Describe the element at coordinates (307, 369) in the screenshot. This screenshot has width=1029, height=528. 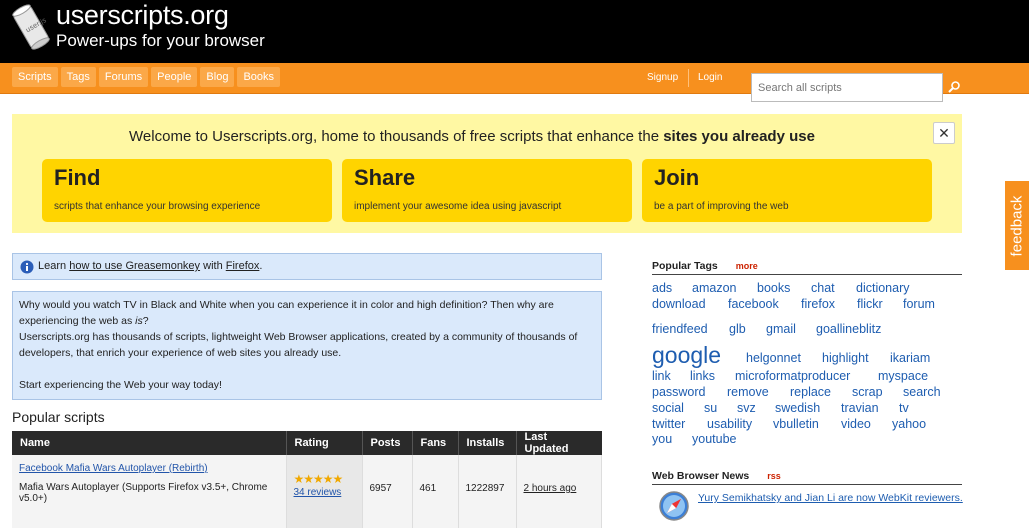
I see `intro-spacer` at that location.